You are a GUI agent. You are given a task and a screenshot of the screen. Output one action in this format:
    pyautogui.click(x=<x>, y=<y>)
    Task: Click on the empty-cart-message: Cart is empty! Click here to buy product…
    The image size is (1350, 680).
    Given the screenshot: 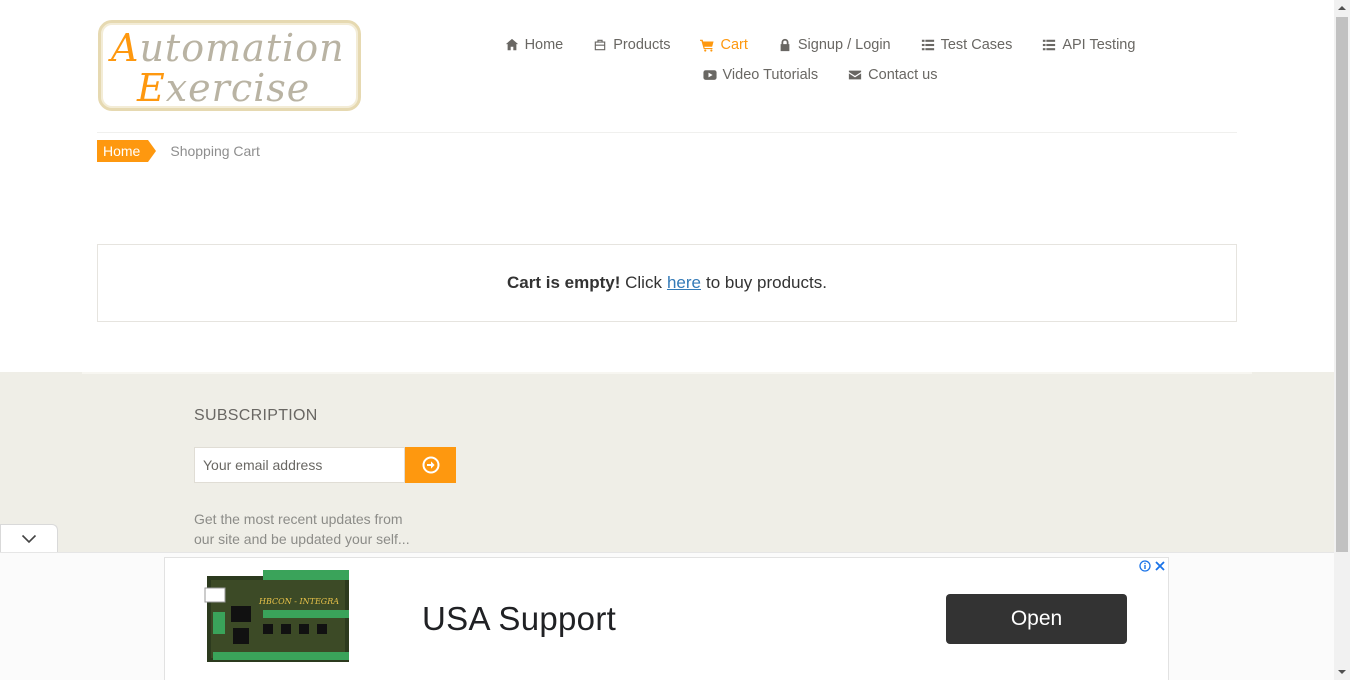 What is the action you would take?
    pyautogui.click(x=667, y=283)
    